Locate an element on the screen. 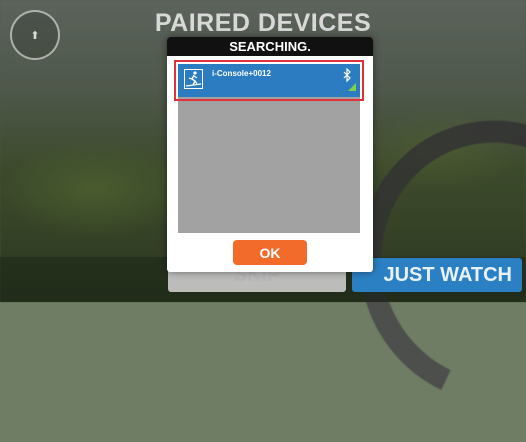 The width and height of the screenshot is (526, 442). device-list-item: i-Console+0012 is located at coordinates (269, 80).